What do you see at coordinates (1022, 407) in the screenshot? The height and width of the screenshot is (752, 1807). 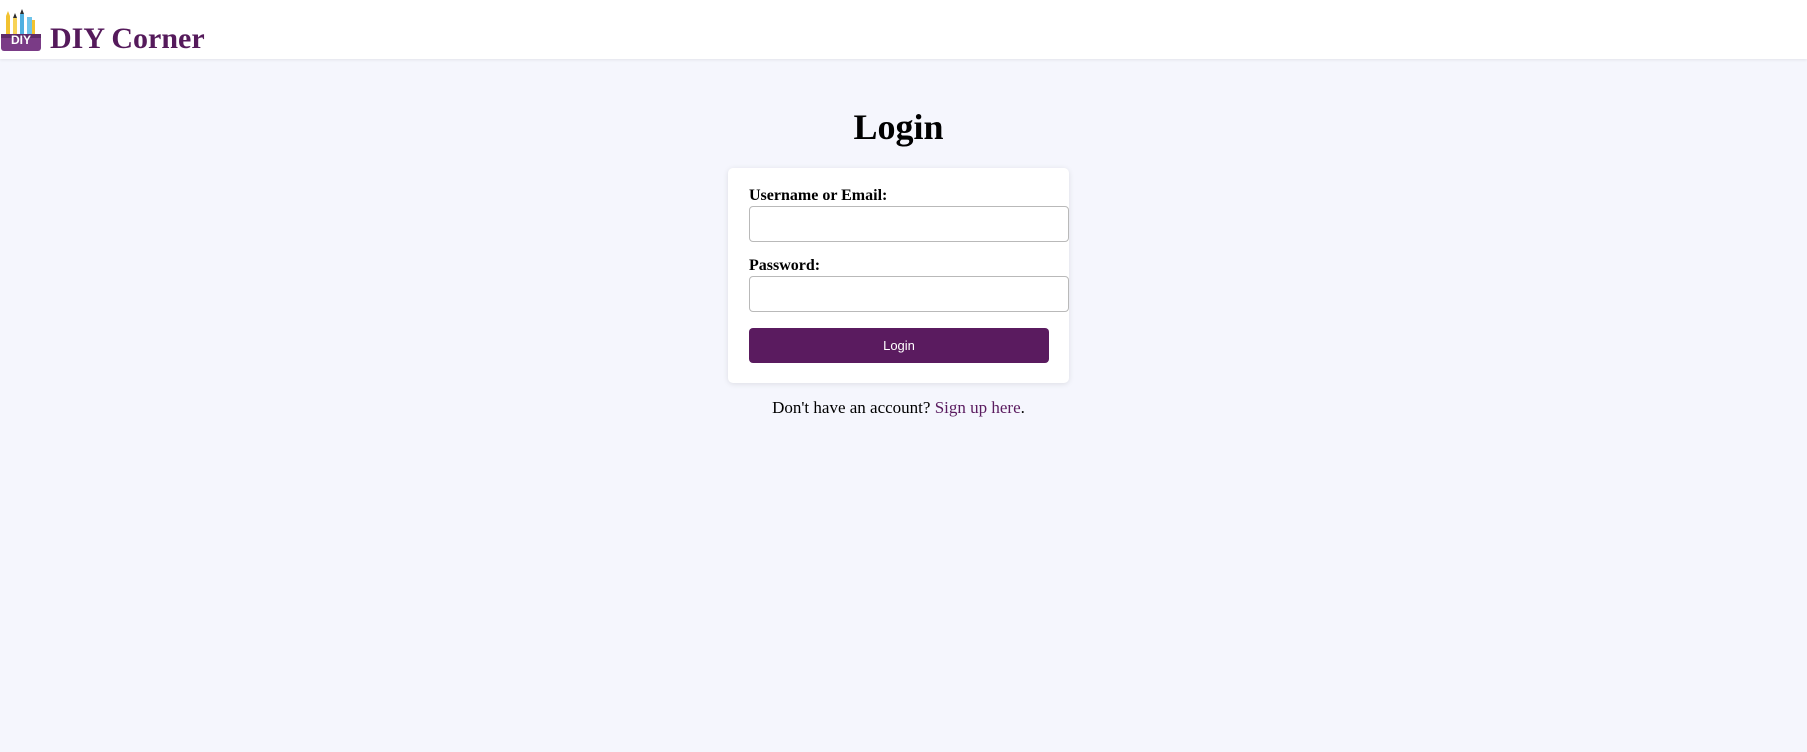 I see `signup-suffix: .` at bounding box center [1022, 407].